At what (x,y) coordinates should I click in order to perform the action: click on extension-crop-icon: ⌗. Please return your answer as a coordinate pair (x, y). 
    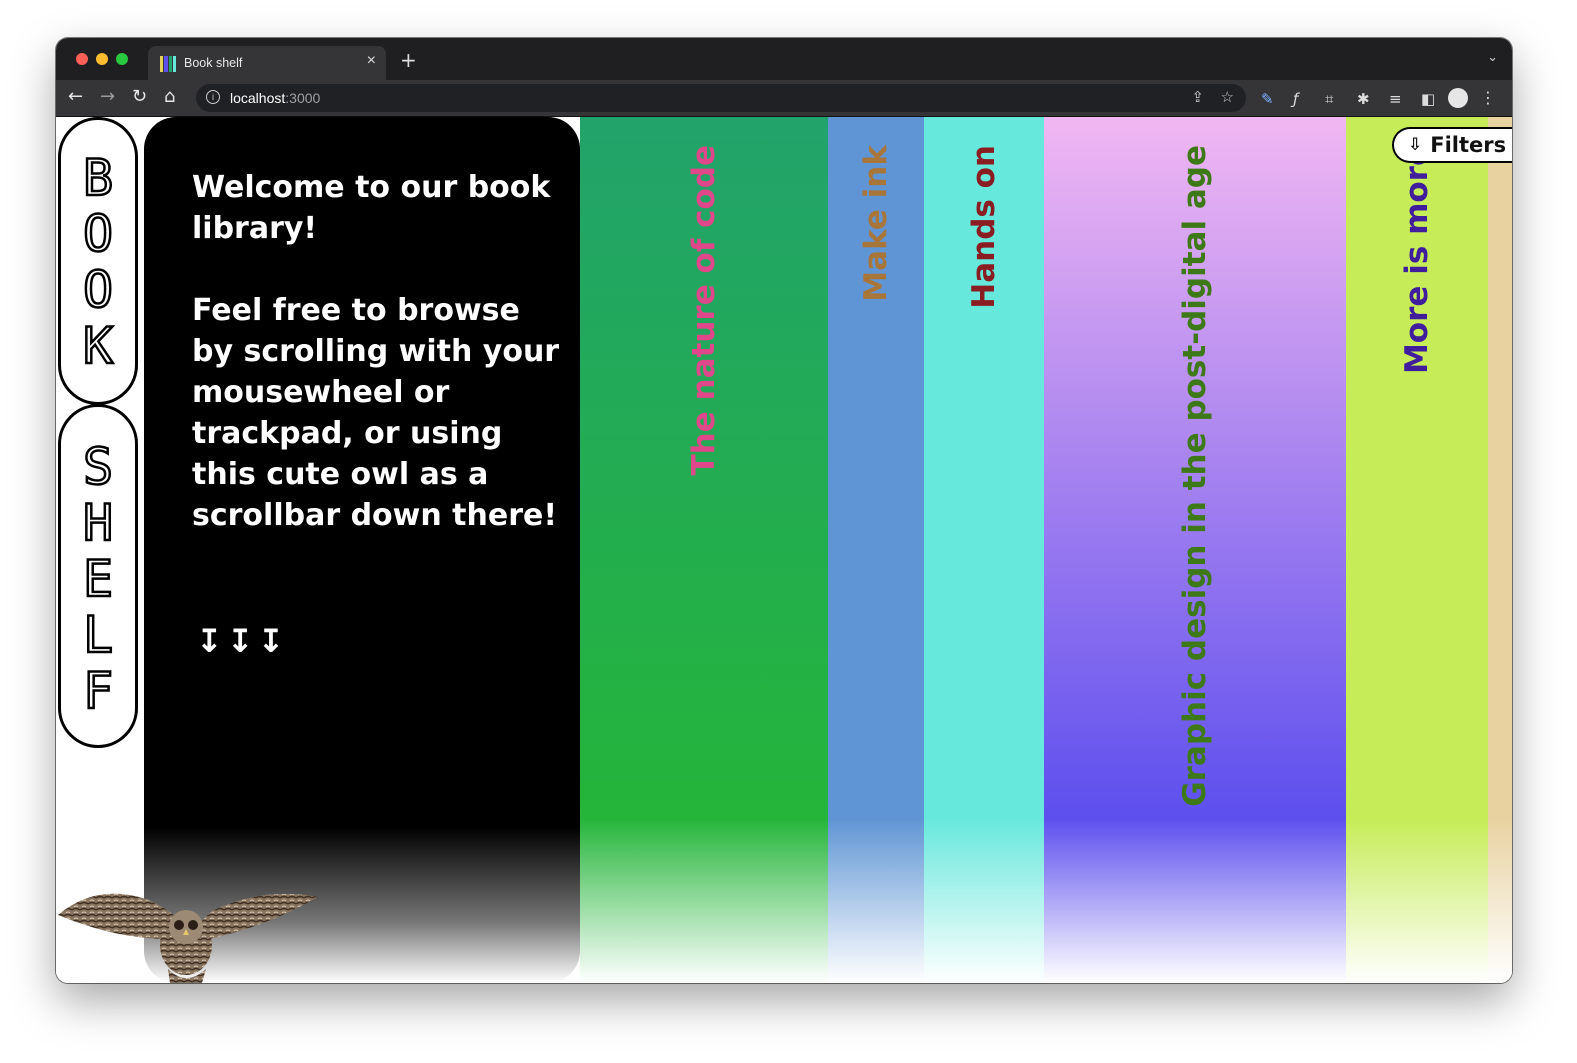
    Looking at the image, I should click on (1329, 99).